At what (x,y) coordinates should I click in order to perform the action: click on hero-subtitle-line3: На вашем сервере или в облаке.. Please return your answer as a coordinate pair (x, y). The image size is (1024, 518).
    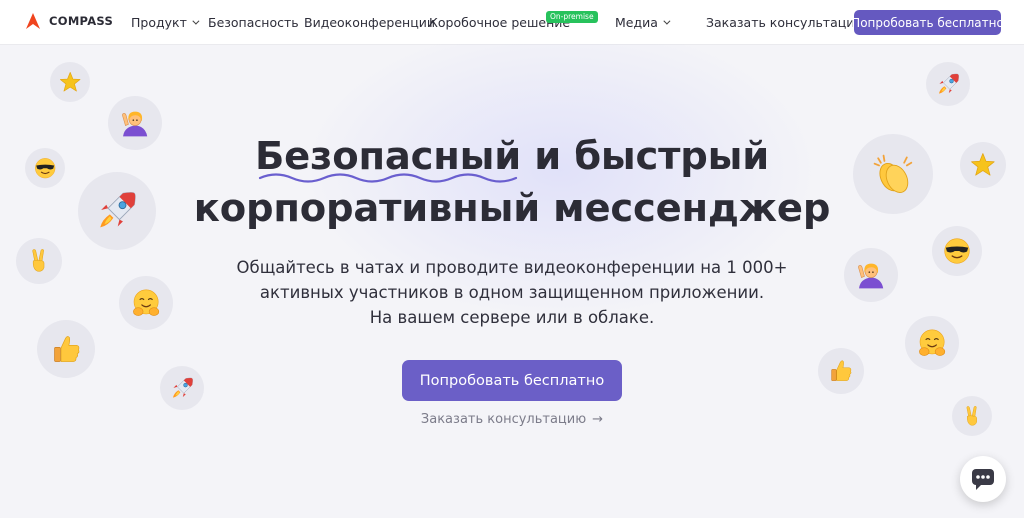
    Looking at the image, I should click on (512, 317).